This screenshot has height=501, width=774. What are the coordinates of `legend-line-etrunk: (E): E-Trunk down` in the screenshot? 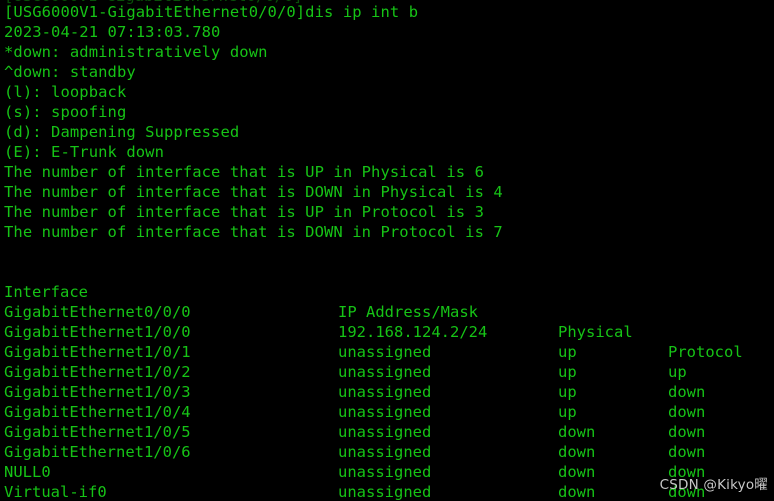 It's located at (84, 152).